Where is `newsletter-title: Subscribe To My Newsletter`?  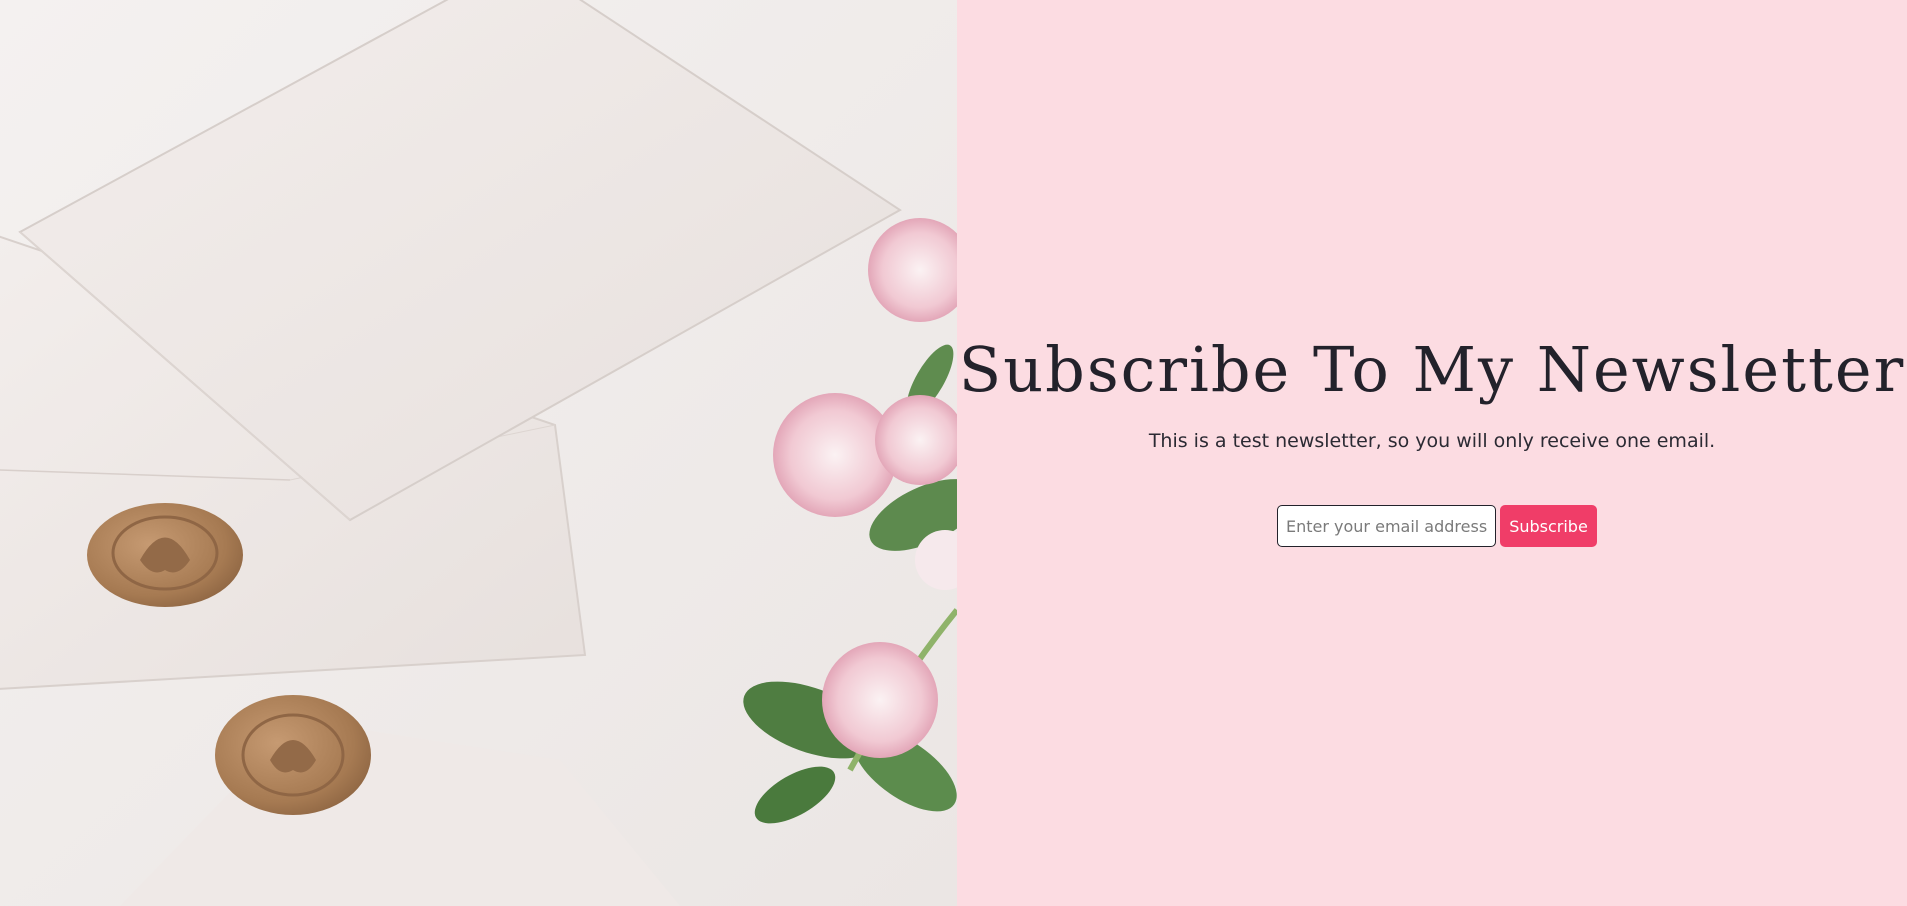
newsletter-title: Subscribe To My Newsletter is located at coordinates (1432, 369).